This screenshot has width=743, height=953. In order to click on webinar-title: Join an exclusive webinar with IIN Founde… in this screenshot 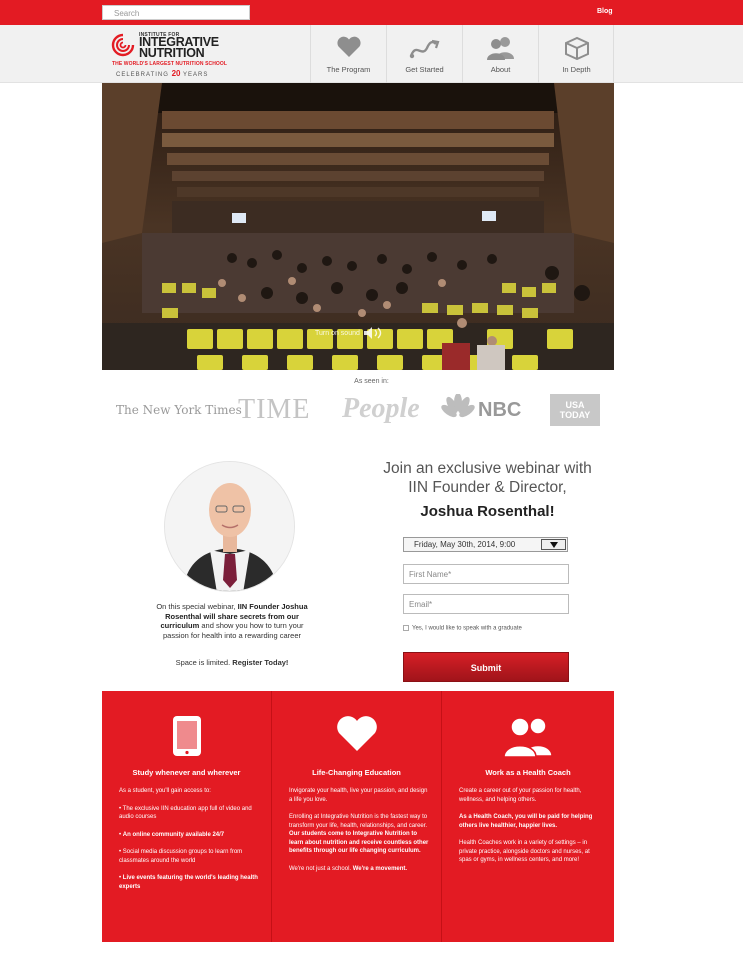, I will do `click(487, 478)`.